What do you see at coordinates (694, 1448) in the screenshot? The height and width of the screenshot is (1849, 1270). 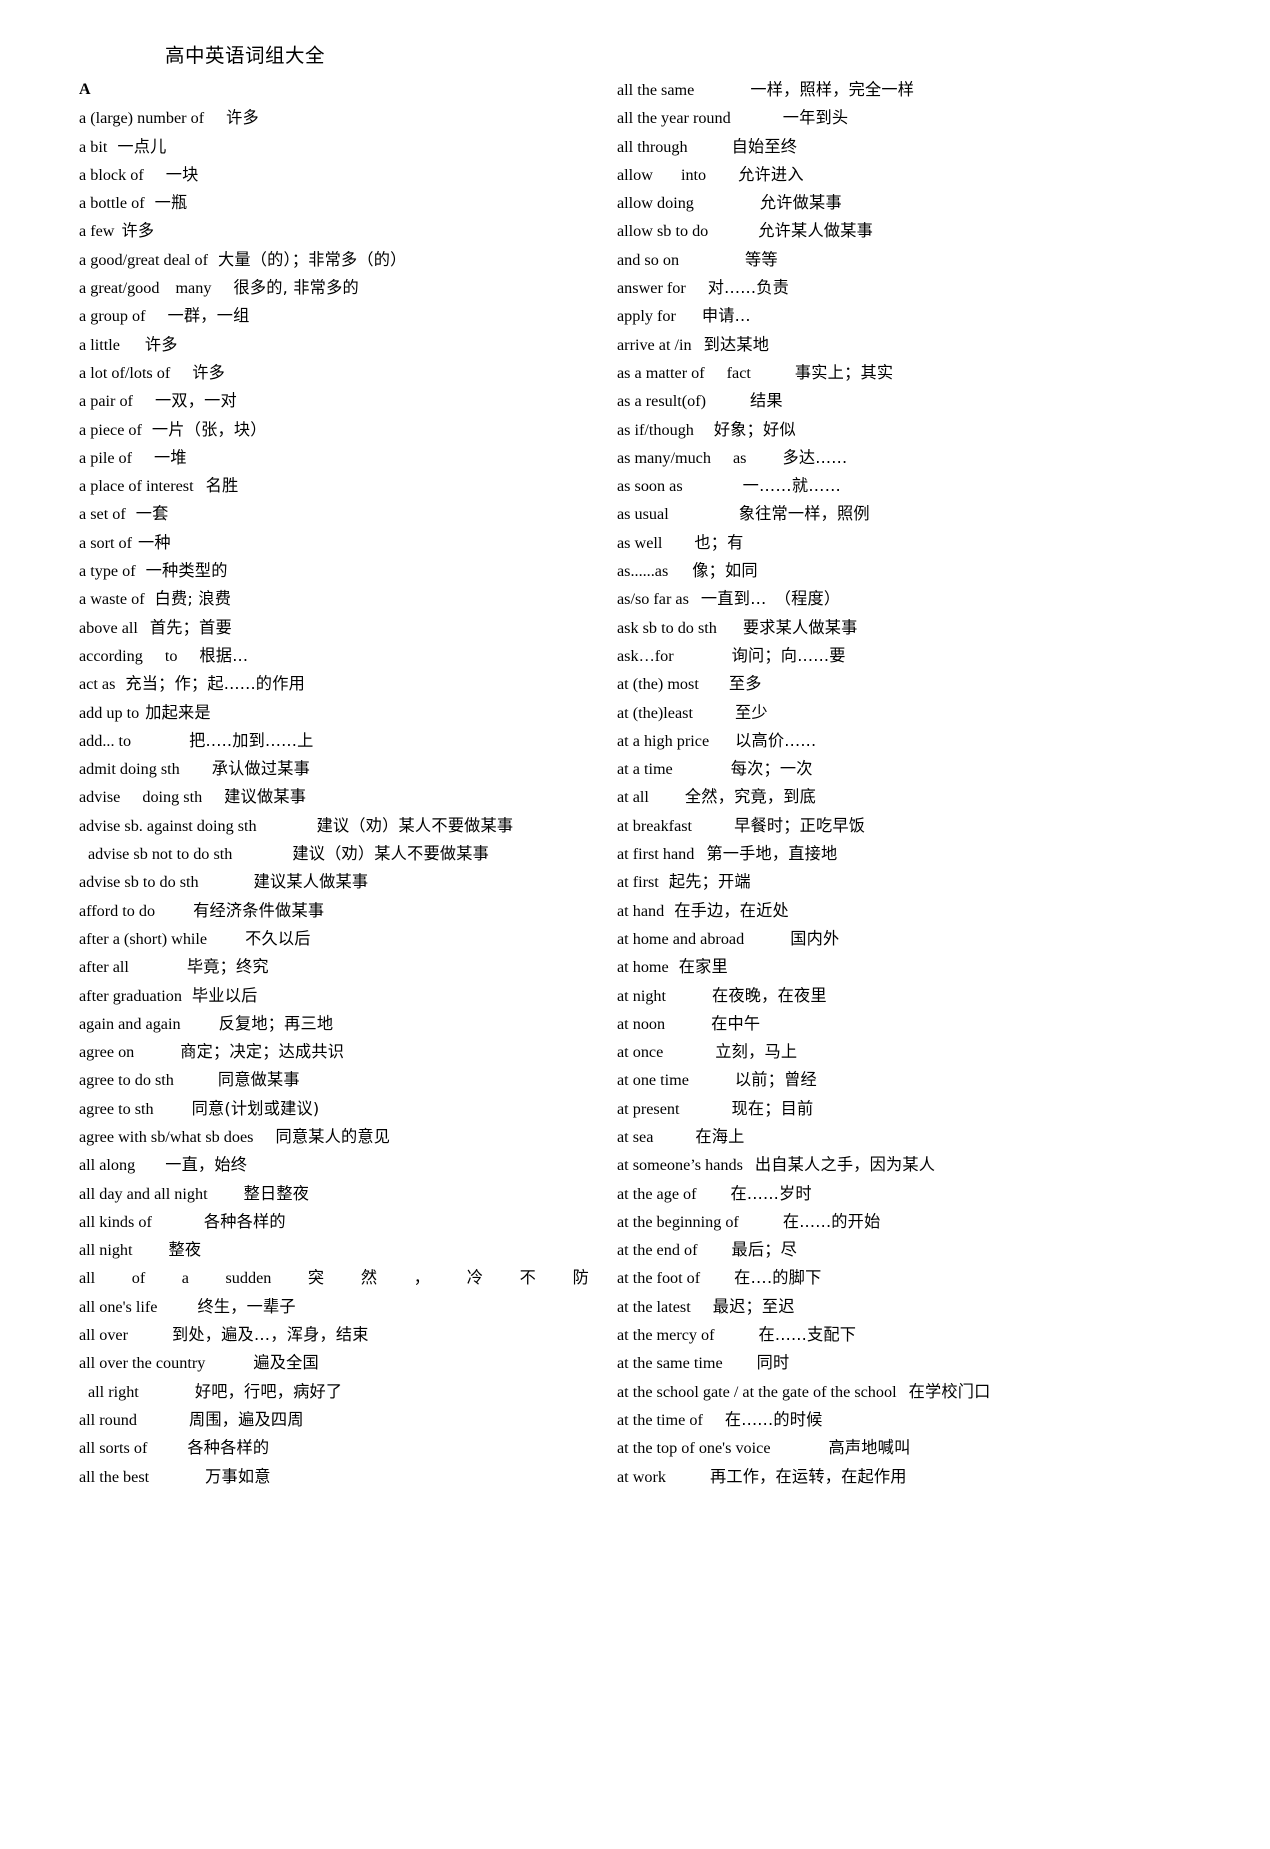 I see `phrase-english: at the top of one's voice` at bounding box center [694, 1448].